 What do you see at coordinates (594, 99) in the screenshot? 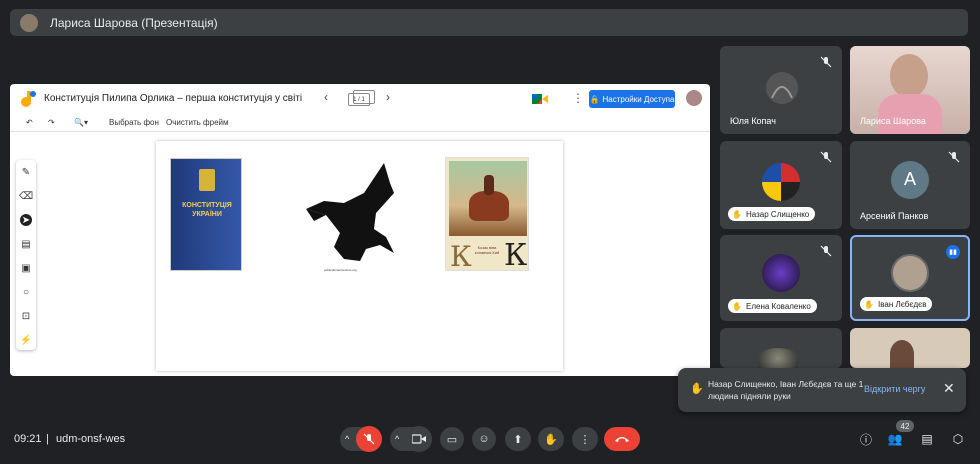
I see `lock-icon: 🔒` at bounding box center [594, 99].